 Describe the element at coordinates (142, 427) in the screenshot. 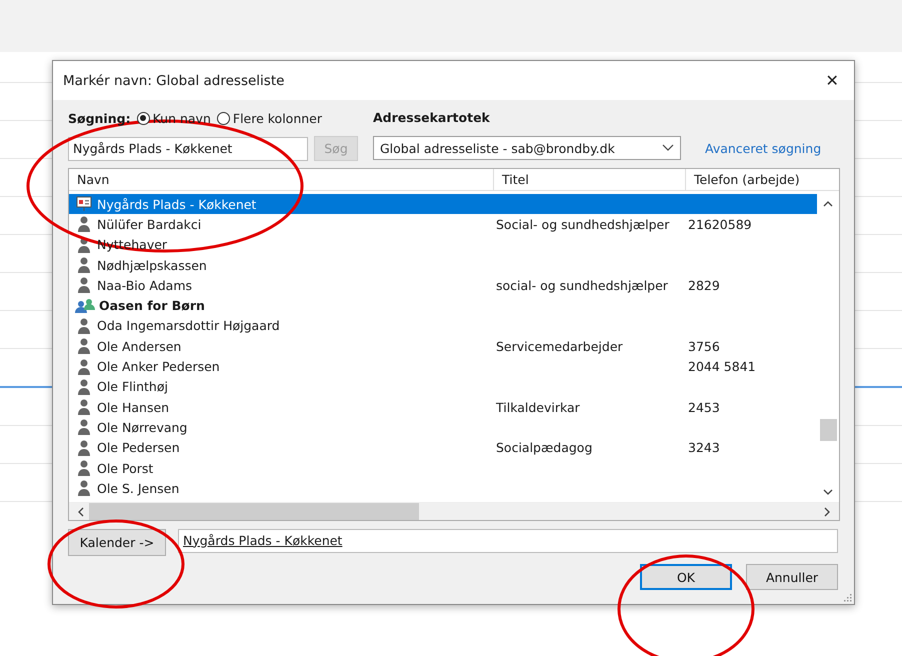

I see `contact-name: Ole Nørrevang` at that location.